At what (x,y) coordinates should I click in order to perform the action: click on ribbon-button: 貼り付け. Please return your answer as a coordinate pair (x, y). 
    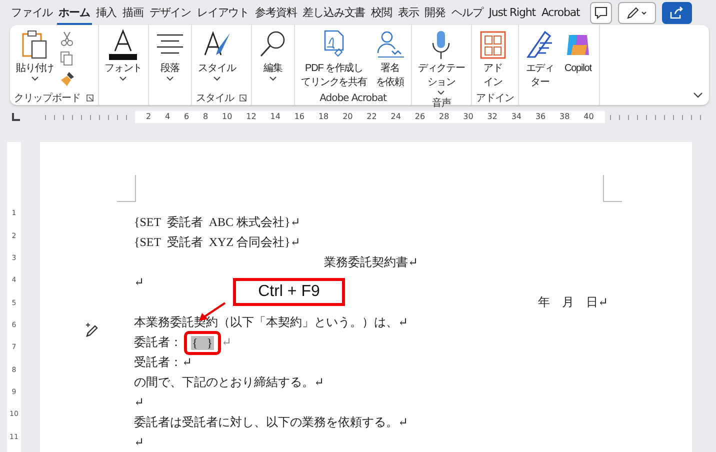
    Looking at the image, I should click on (35, 60).